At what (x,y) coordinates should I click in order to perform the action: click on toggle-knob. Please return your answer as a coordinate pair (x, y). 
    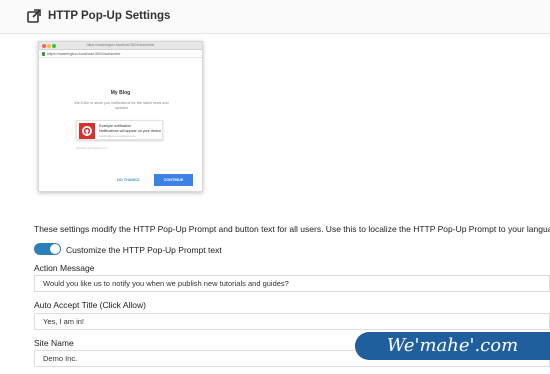
    Looking at the image, I should click on (55, 249).